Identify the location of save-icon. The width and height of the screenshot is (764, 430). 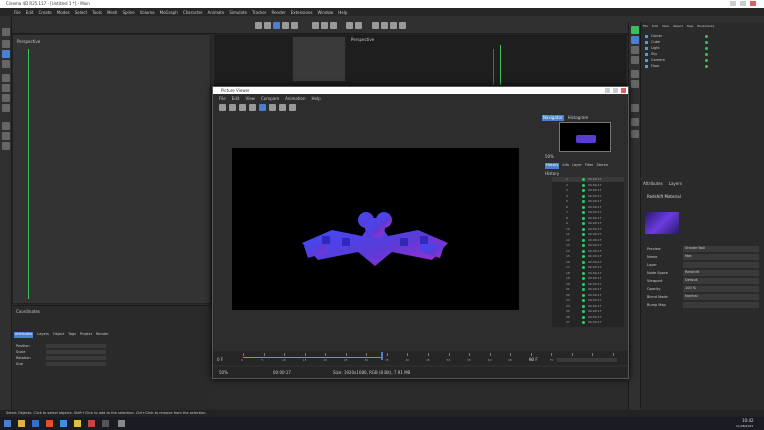
(222, 107).